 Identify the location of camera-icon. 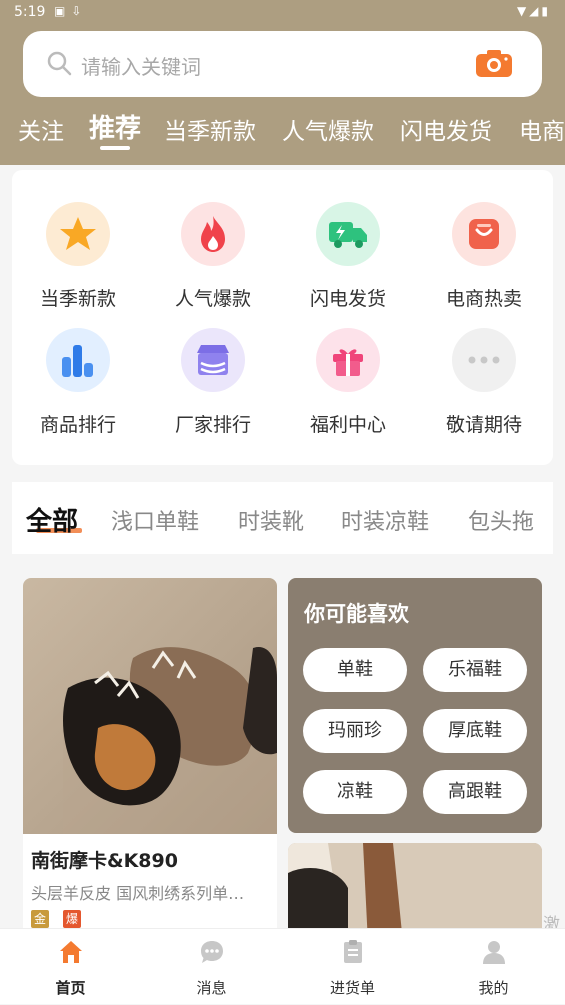
(494, 63).